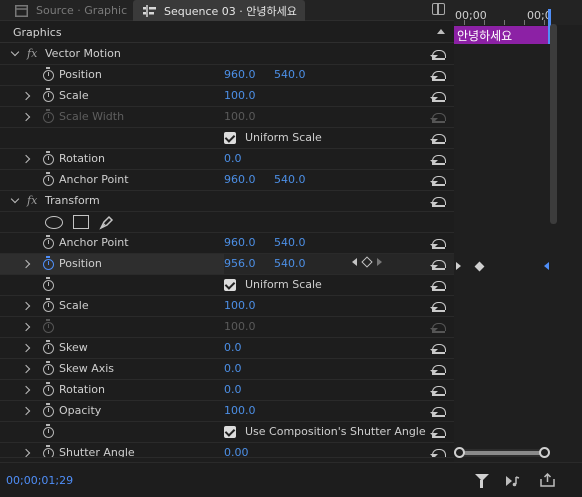 The image size is (582, 497). What do you see at coordinates (240, 242) in the screenshot?
I see `tr-anchor-x: 960.0` at bounding box center [240, 242].